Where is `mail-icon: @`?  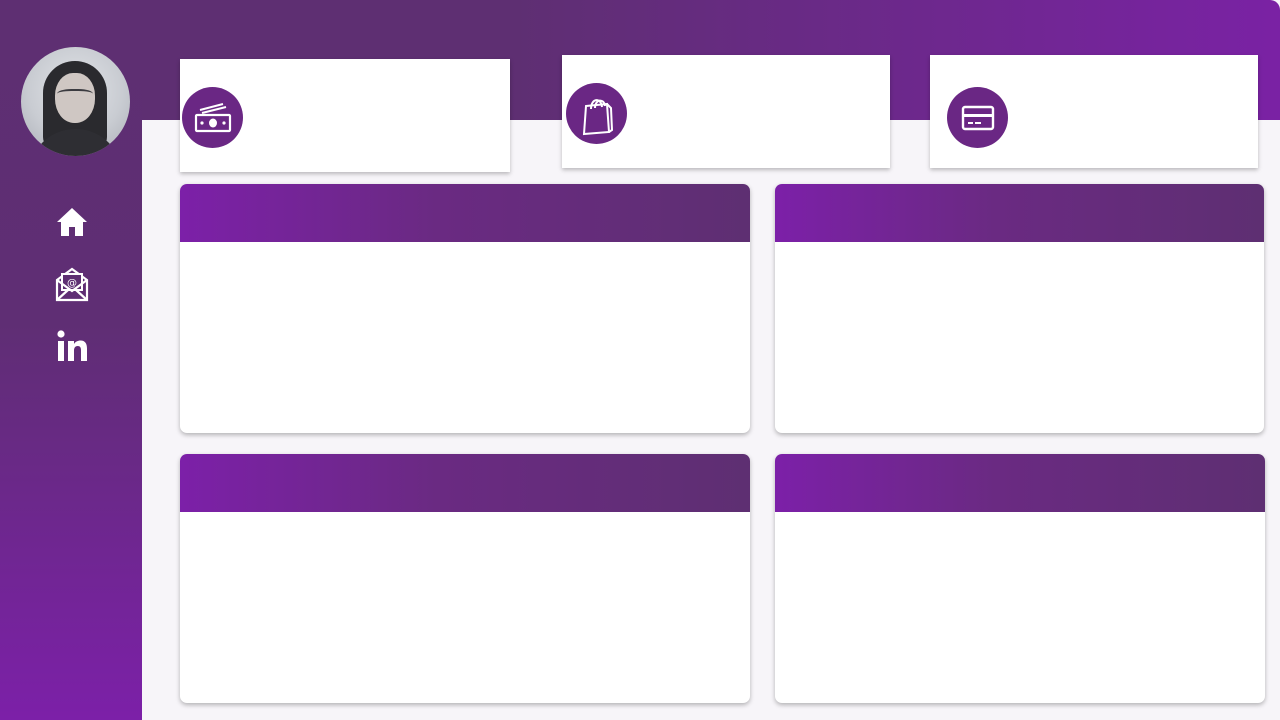 mail-icon: @ is located at coordinates (72, 284).